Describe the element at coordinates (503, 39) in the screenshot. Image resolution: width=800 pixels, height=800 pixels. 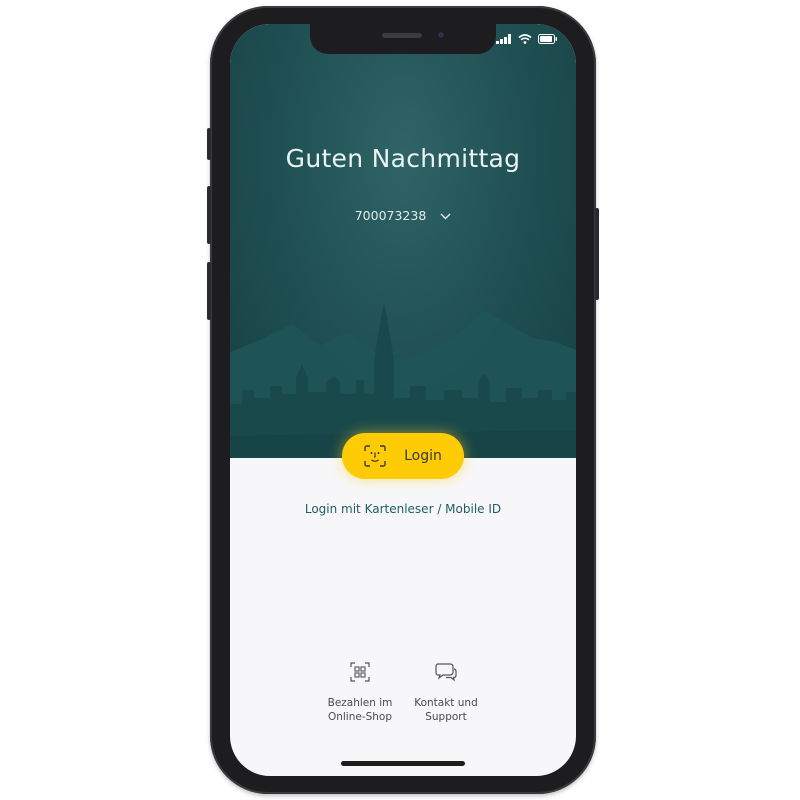
I see `cellular-signal-icon` at that location.